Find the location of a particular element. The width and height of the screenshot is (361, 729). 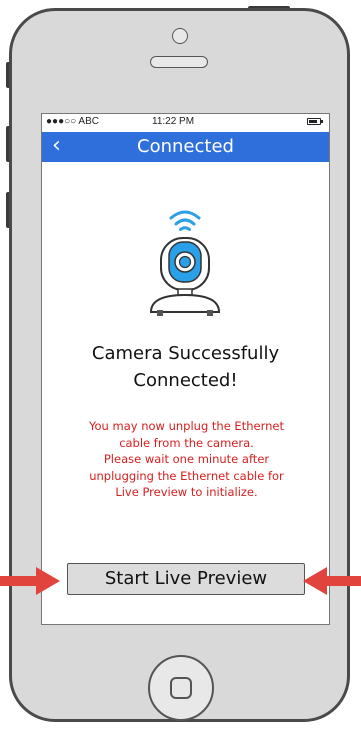

camera-wifi-icon is located at coordinates (185, 263).